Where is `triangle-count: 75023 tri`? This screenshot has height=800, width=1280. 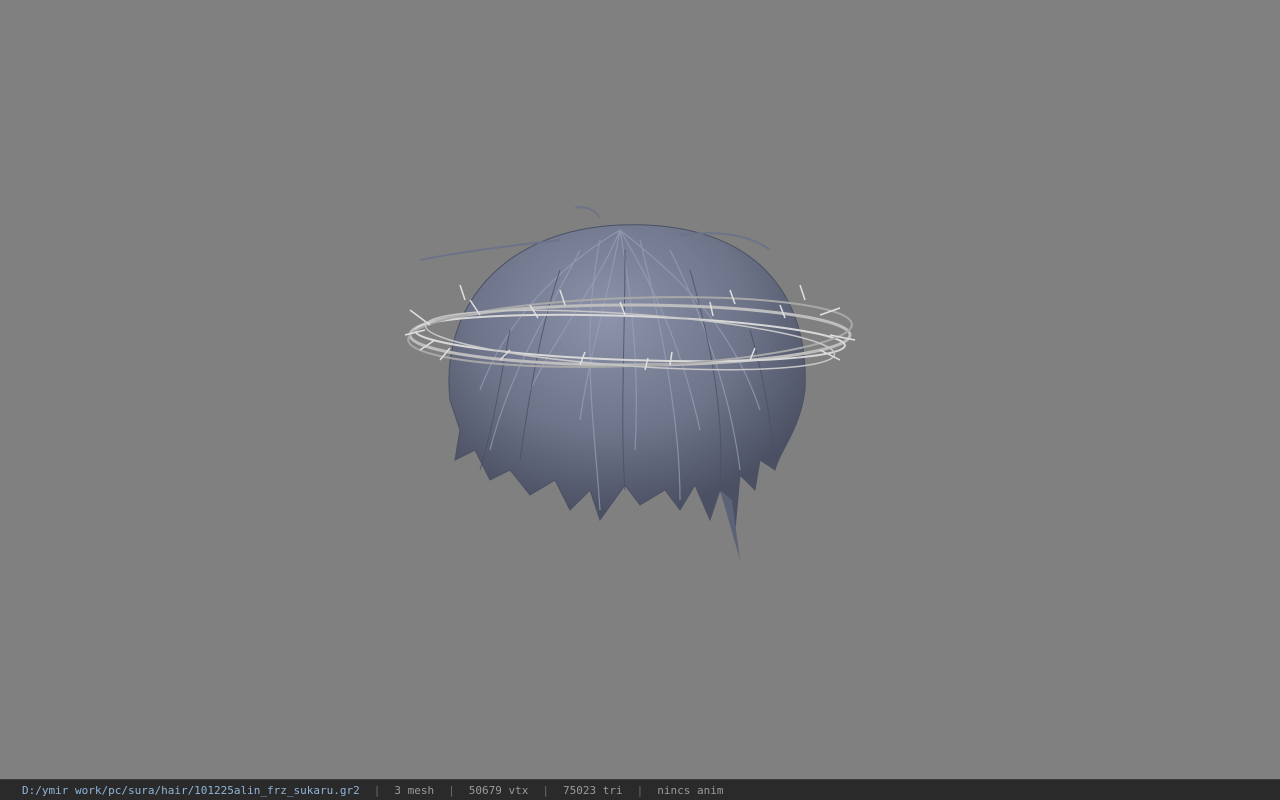
triangle-count: 75023 tri is located at coordinates (593, 790).